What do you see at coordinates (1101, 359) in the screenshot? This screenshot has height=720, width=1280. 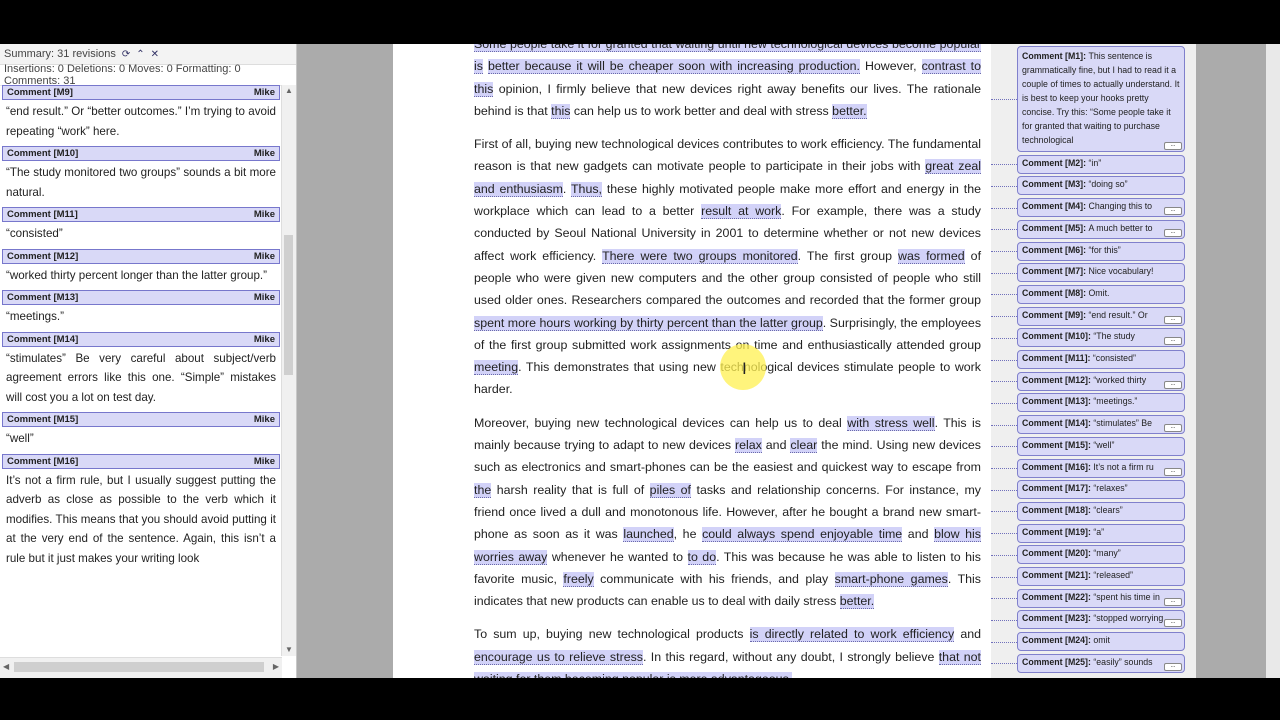 I see `comment-balloon: Comment [M11]: “consisted”` at bounding box center [1101, 359].